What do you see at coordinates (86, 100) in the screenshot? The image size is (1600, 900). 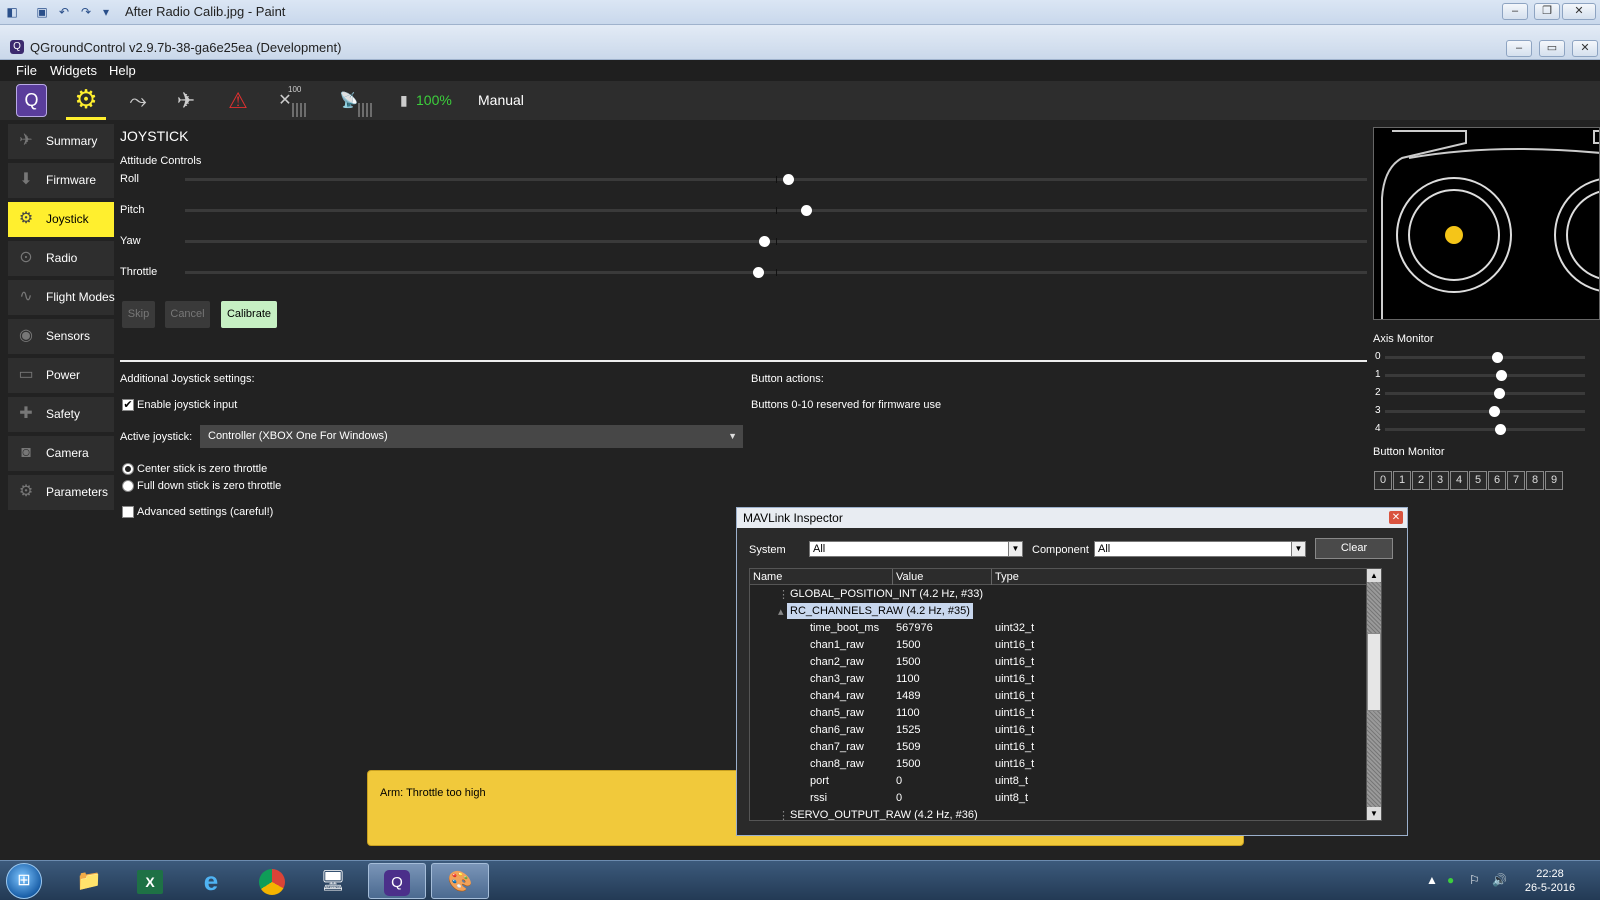 I see `setup-gears-icon: ⚙` at bounding box center [86, 100].